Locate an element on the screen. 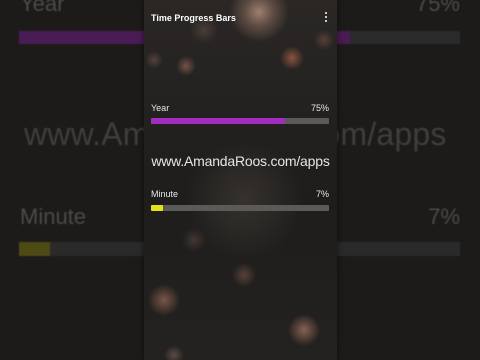  more-vert-icon is located at coordinates (326, 18).